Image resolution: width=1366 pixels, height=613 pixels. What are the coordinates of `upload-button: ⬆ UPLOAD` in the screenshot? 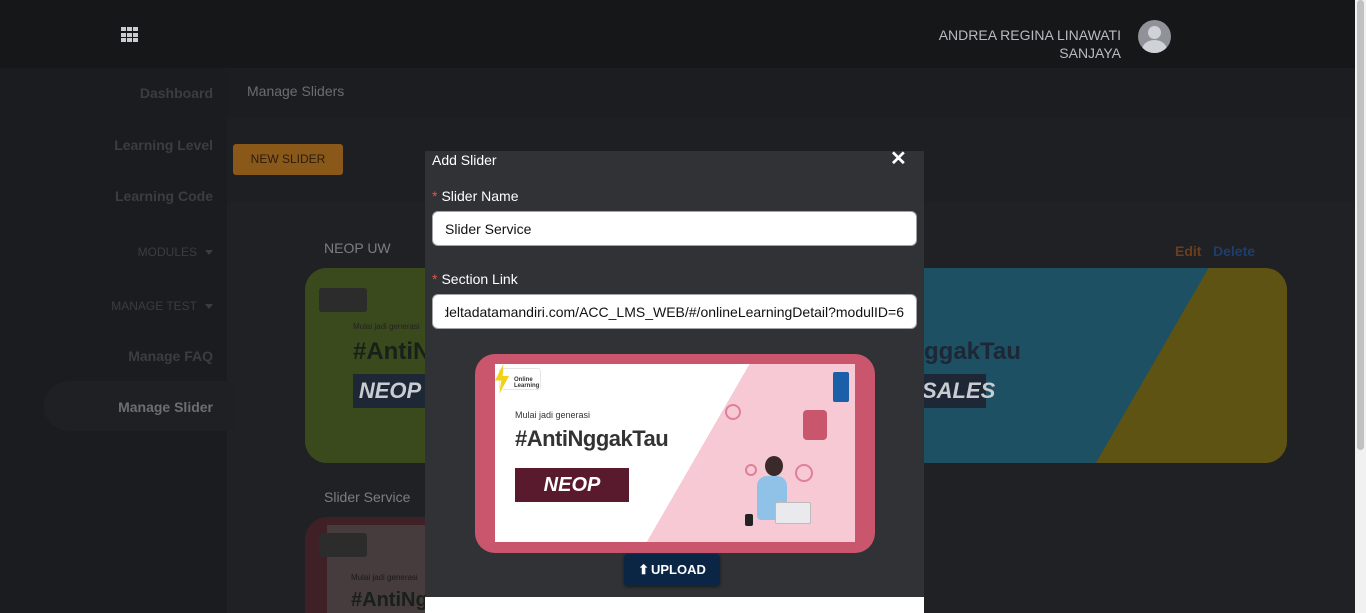 It's located at (672, 570).